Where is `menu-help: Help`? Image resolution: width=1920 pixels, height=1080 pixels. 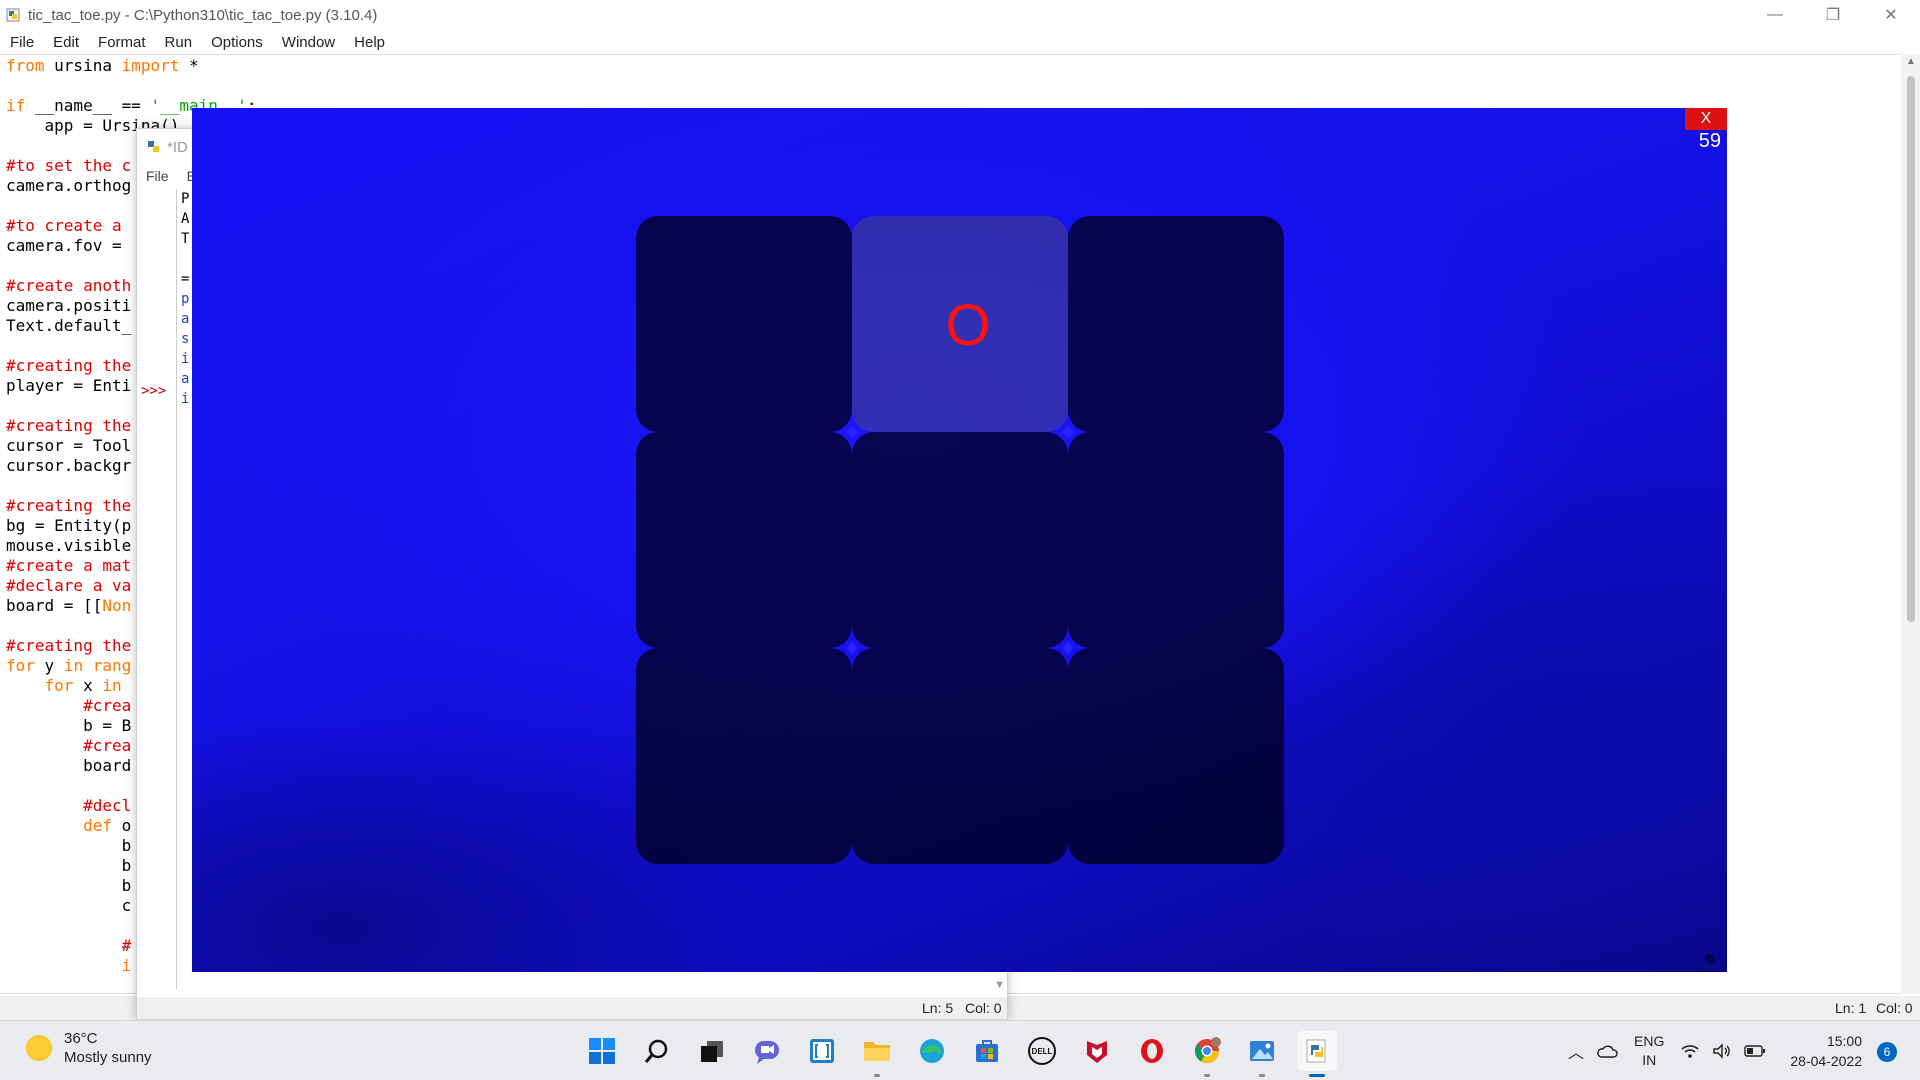 menu-help: Help is located at coordinates (369, 42).